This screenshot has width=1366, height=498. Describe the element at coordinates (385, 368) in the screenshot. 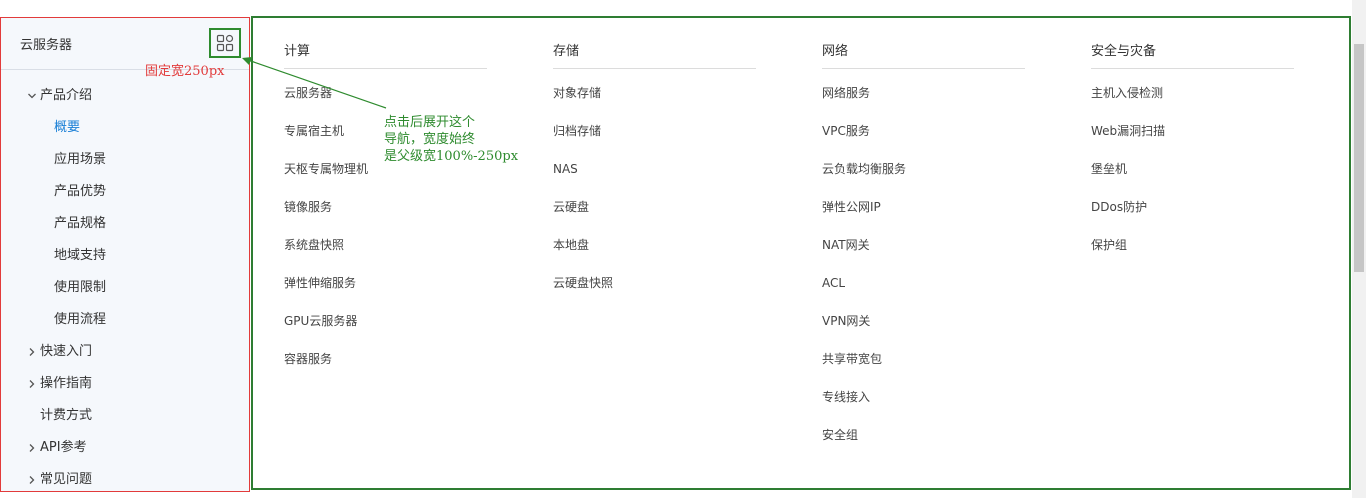

I see `nav-link: 容器服务` at that location.